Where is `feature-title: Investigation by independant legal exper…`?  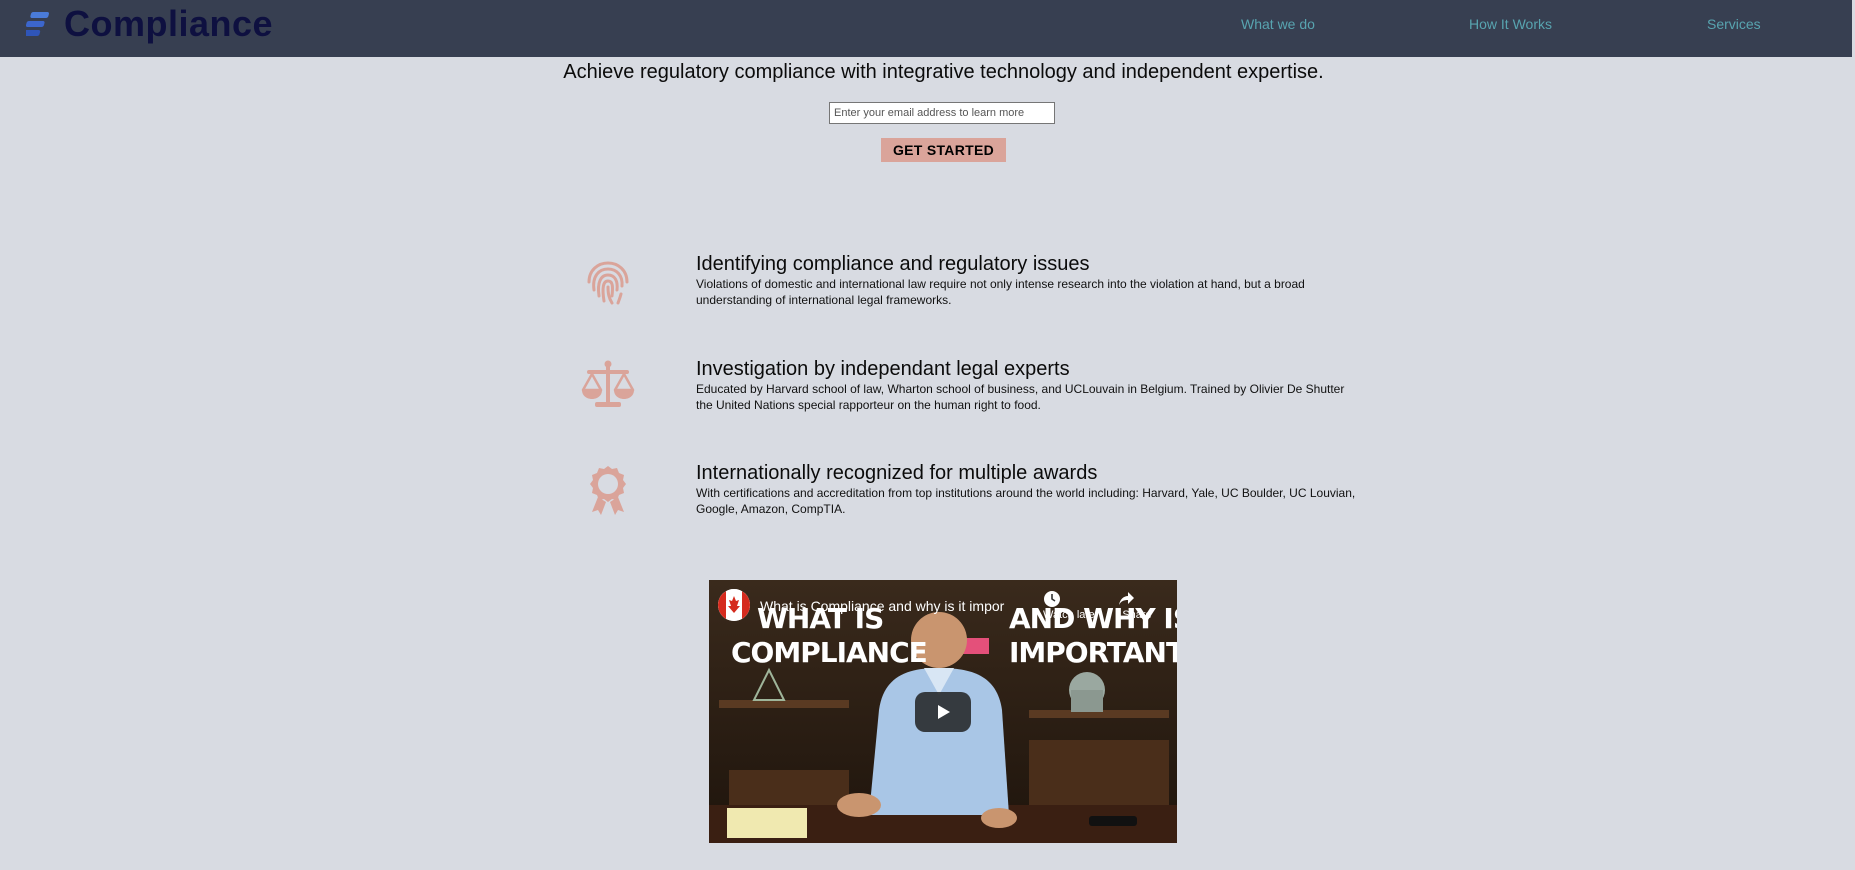
feature-title: Investigation by independant legal exper… is located at coordinates (883, 369).